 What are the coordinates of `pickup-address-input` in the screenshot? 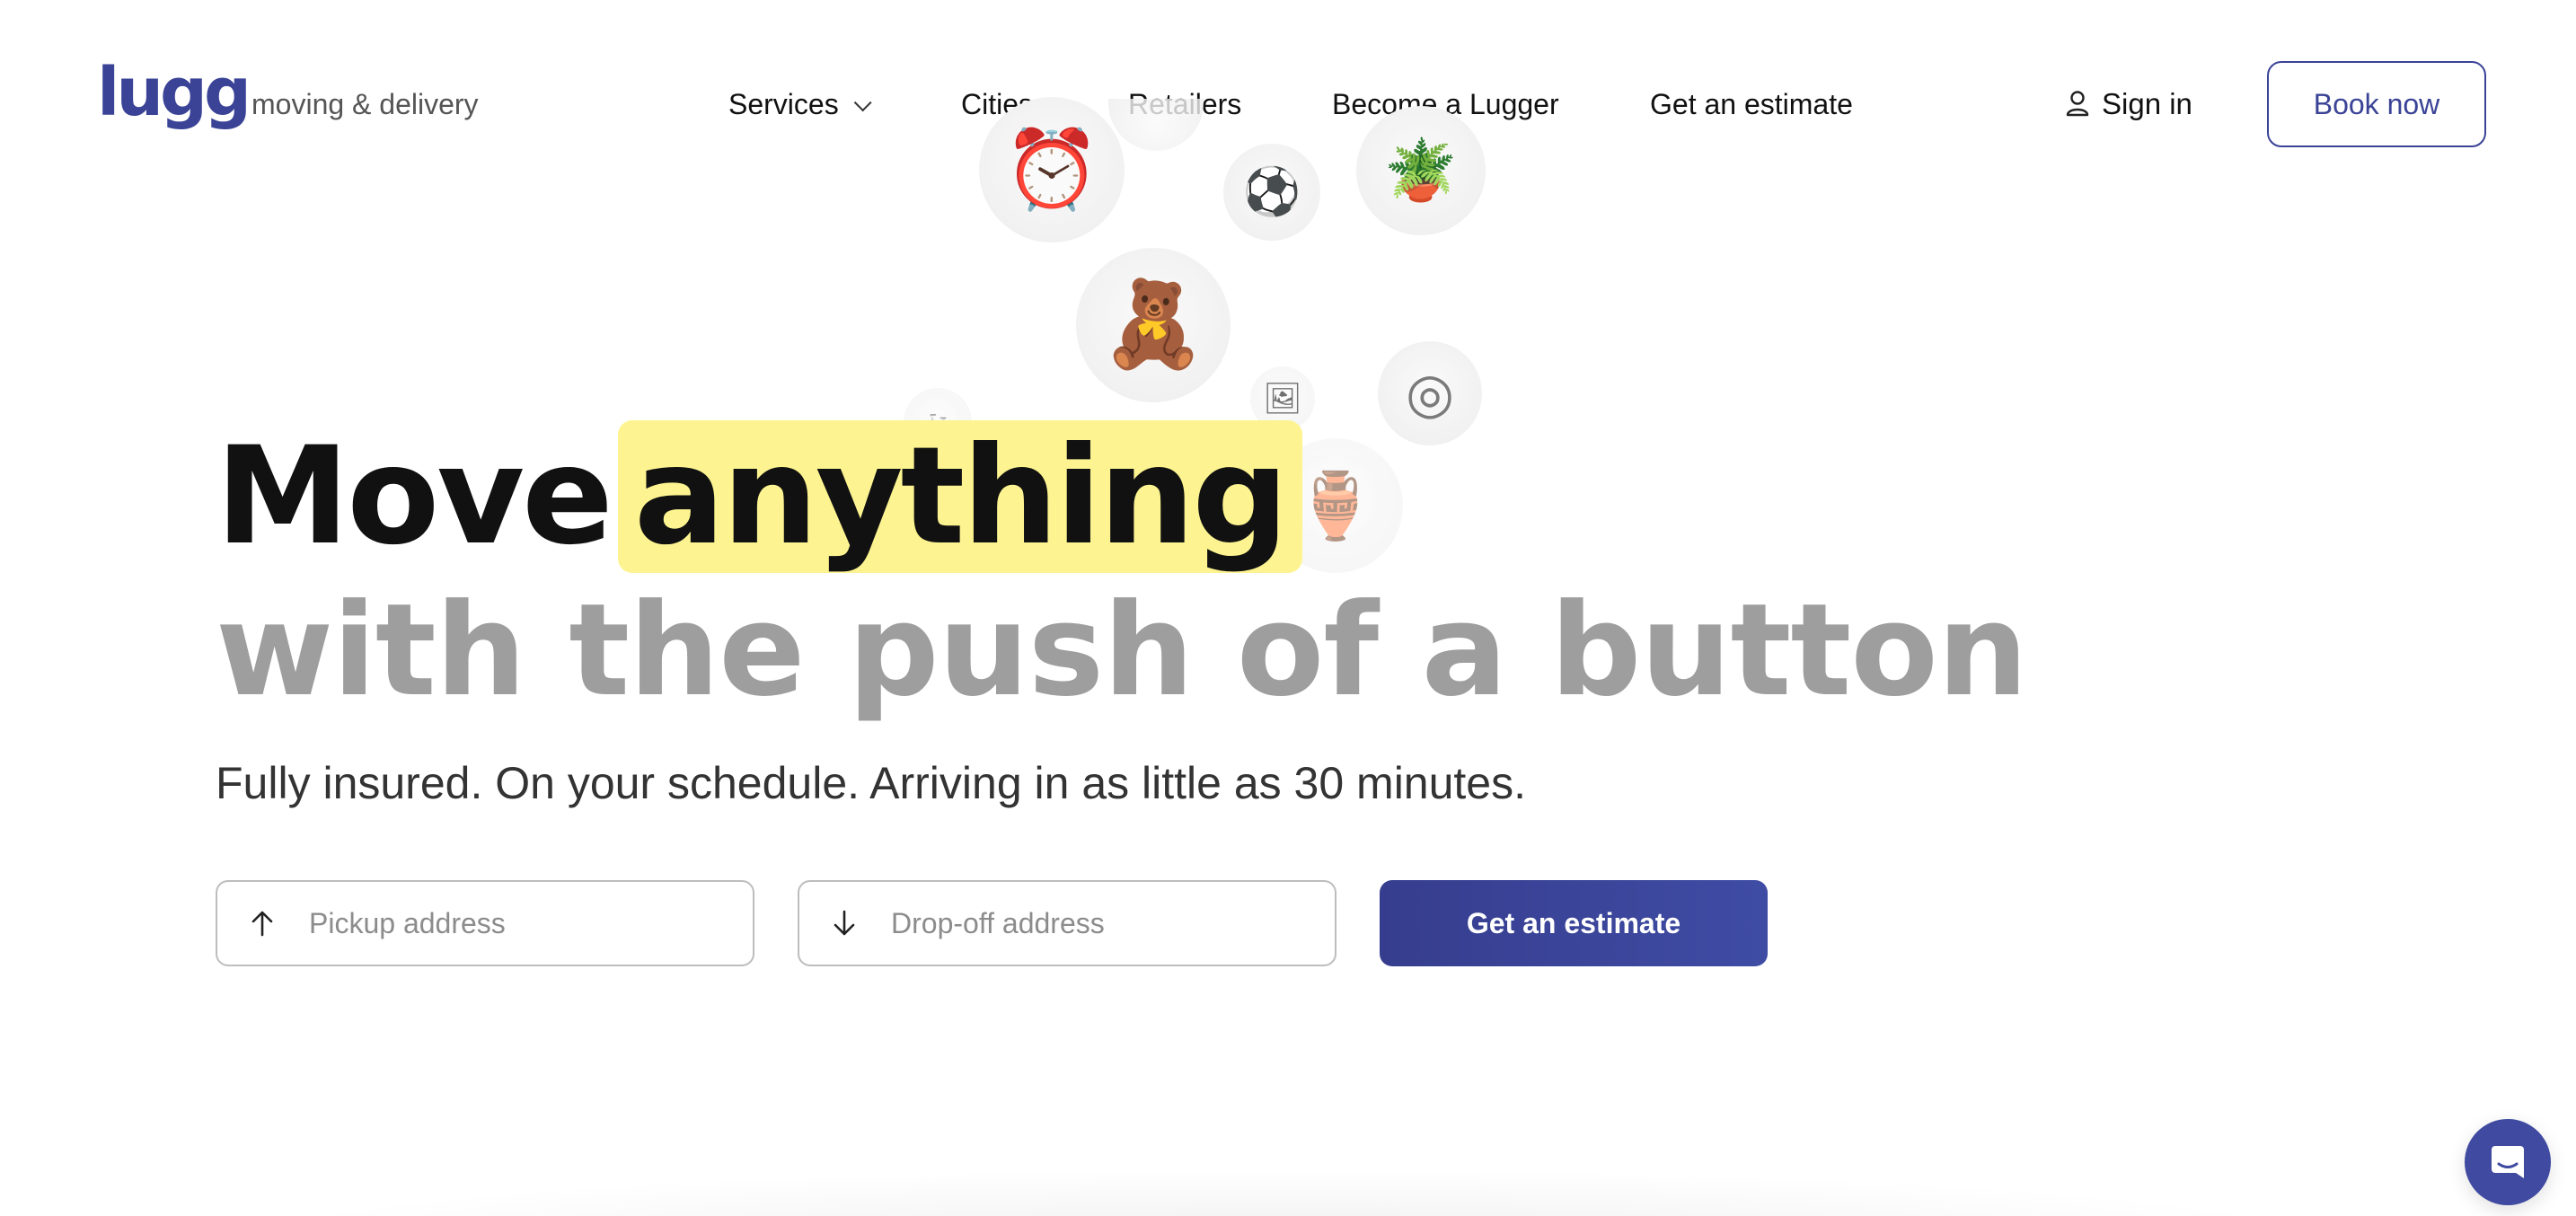 It's located at (520, 923).